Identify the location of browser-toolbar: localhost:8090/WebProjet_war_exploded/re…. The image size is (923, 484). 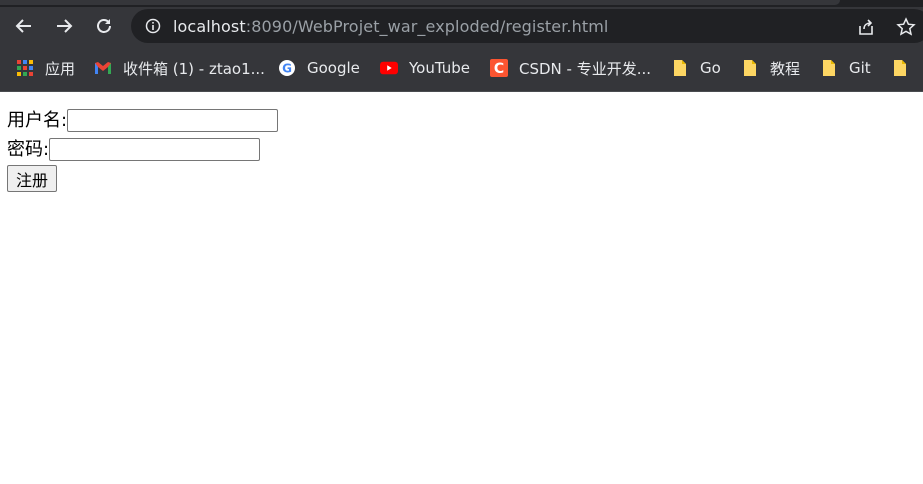
(461, 26).